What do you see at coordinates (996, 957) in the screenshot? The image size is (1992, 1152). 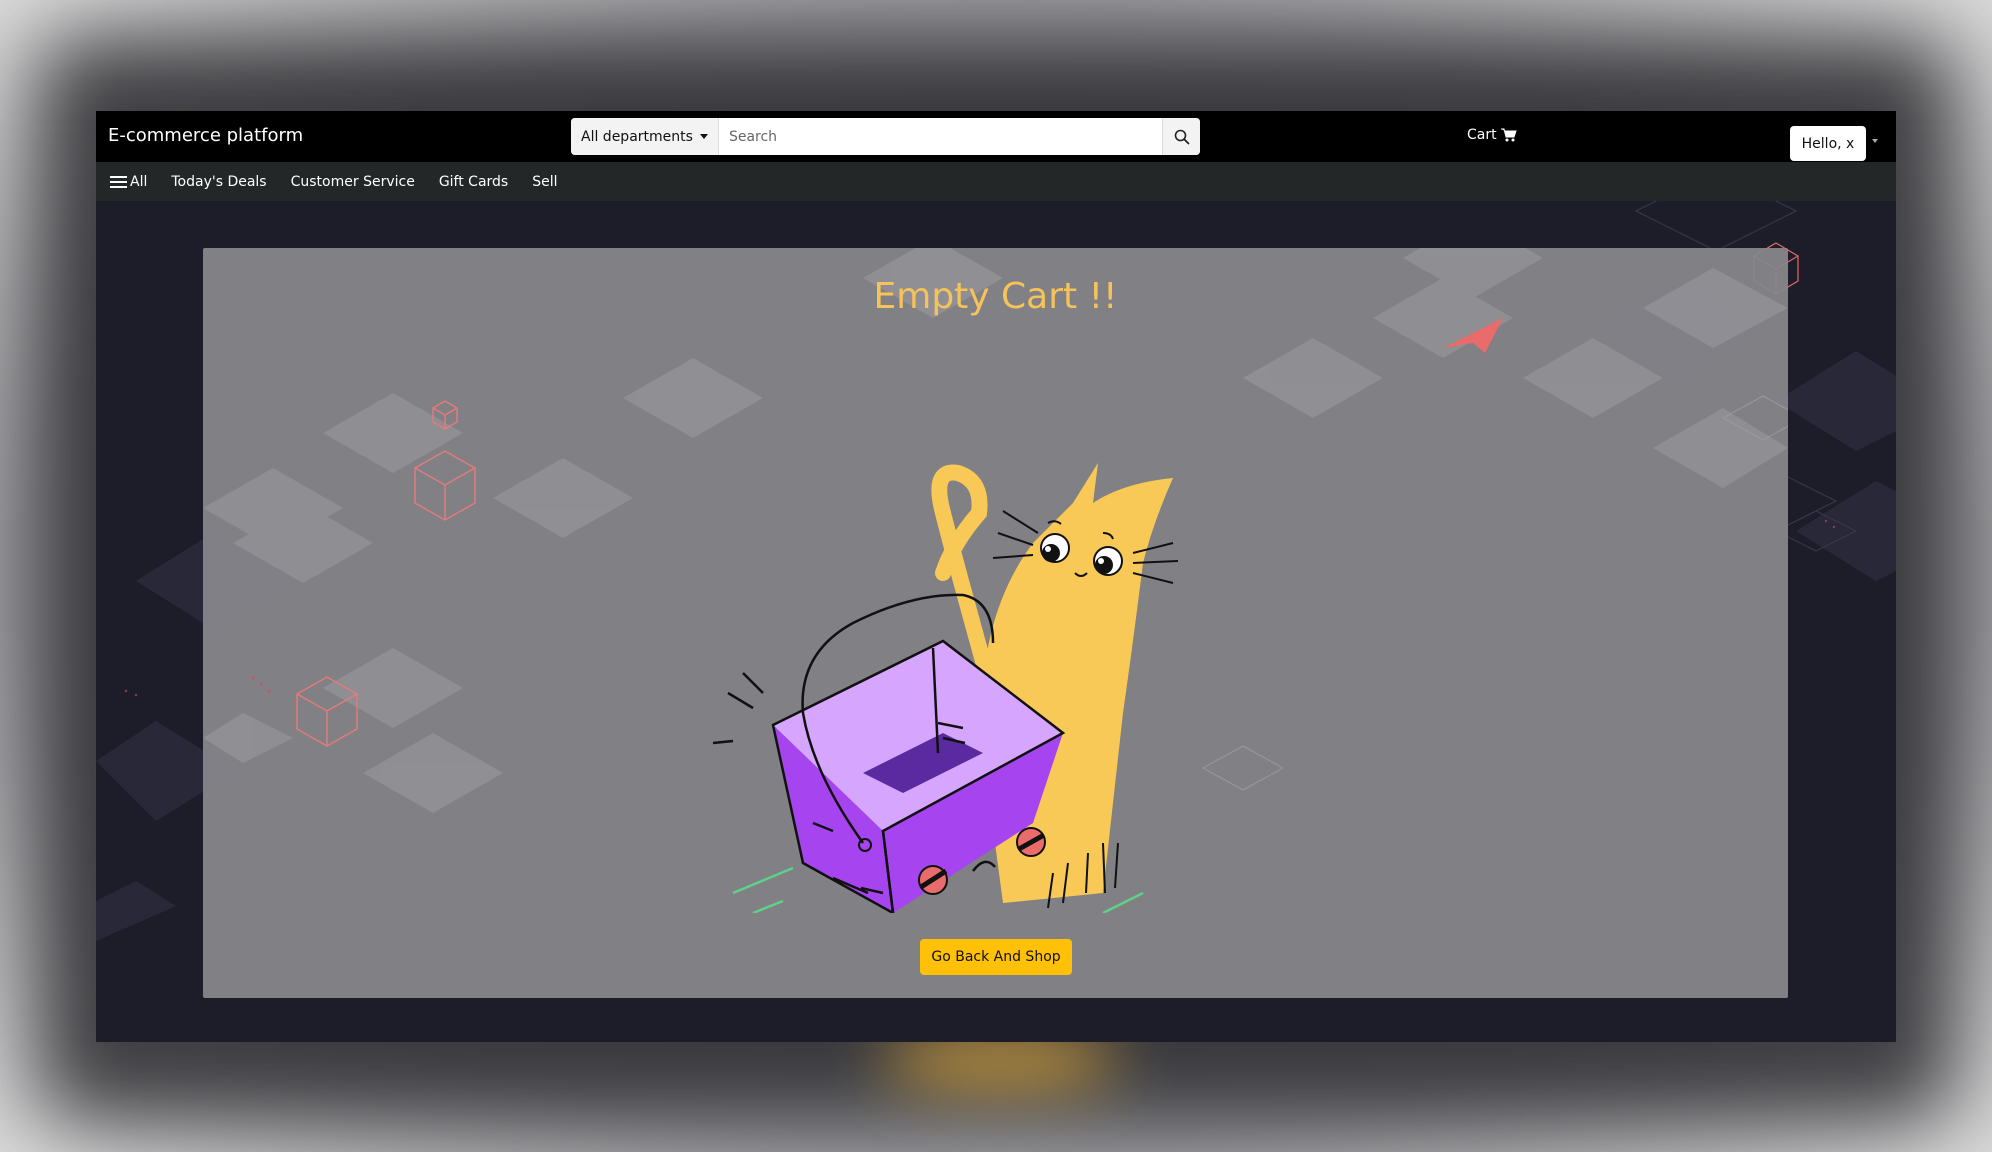 I see `go-back-and-shop-button: Go Back And Shop` at bounding box center [996, 957].